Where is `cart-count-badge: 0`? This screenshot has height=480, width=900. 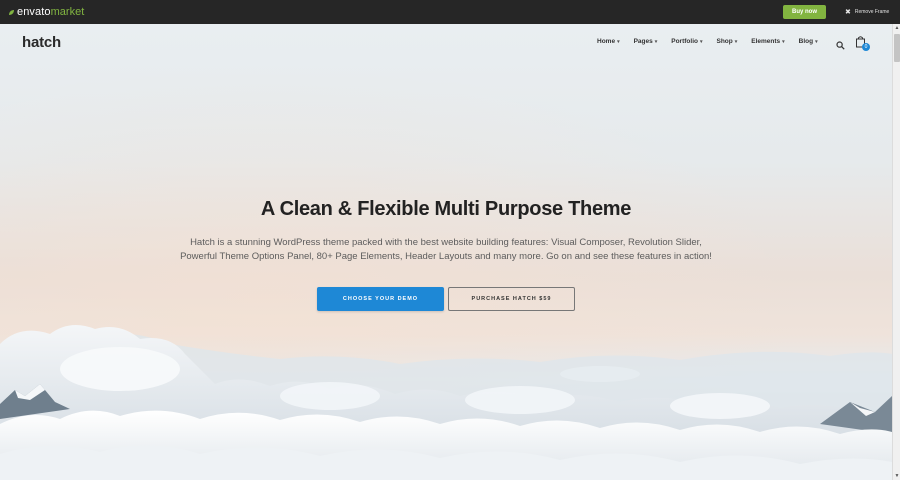
cart-count-badge: 0 is located at coordinates (866, 47).